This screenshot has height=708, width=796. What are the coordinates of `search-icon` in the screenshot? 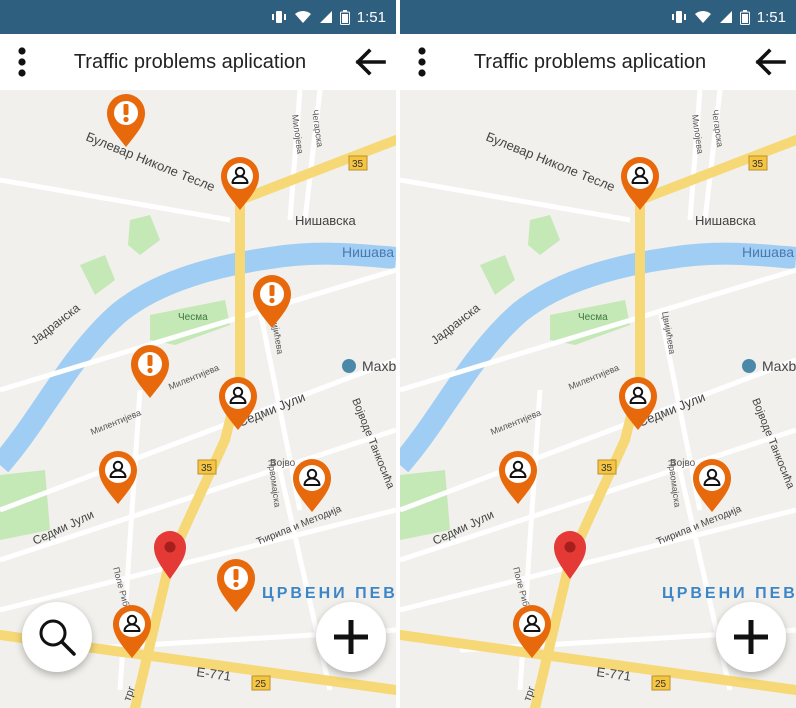 It's located at (57, 637).